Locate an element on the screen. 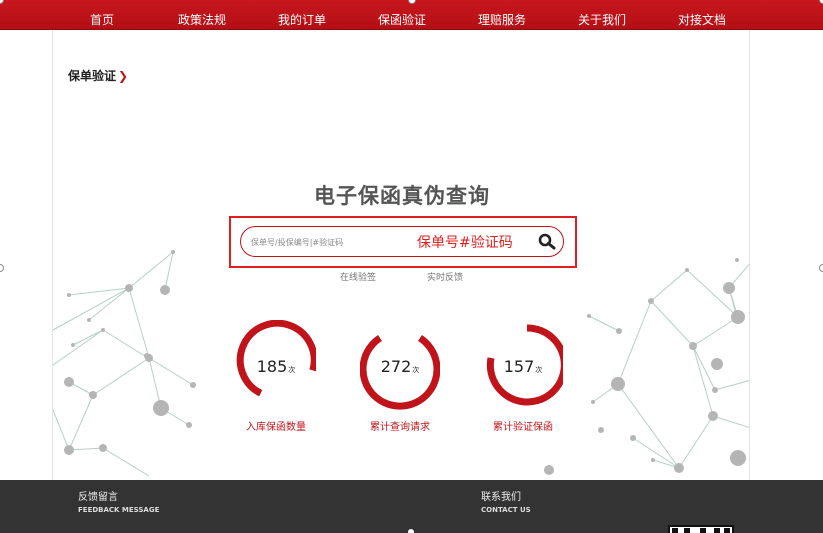 The width and height of the screenshot is (823, 533). qr-code-icon is located at coordinates (701, 529).